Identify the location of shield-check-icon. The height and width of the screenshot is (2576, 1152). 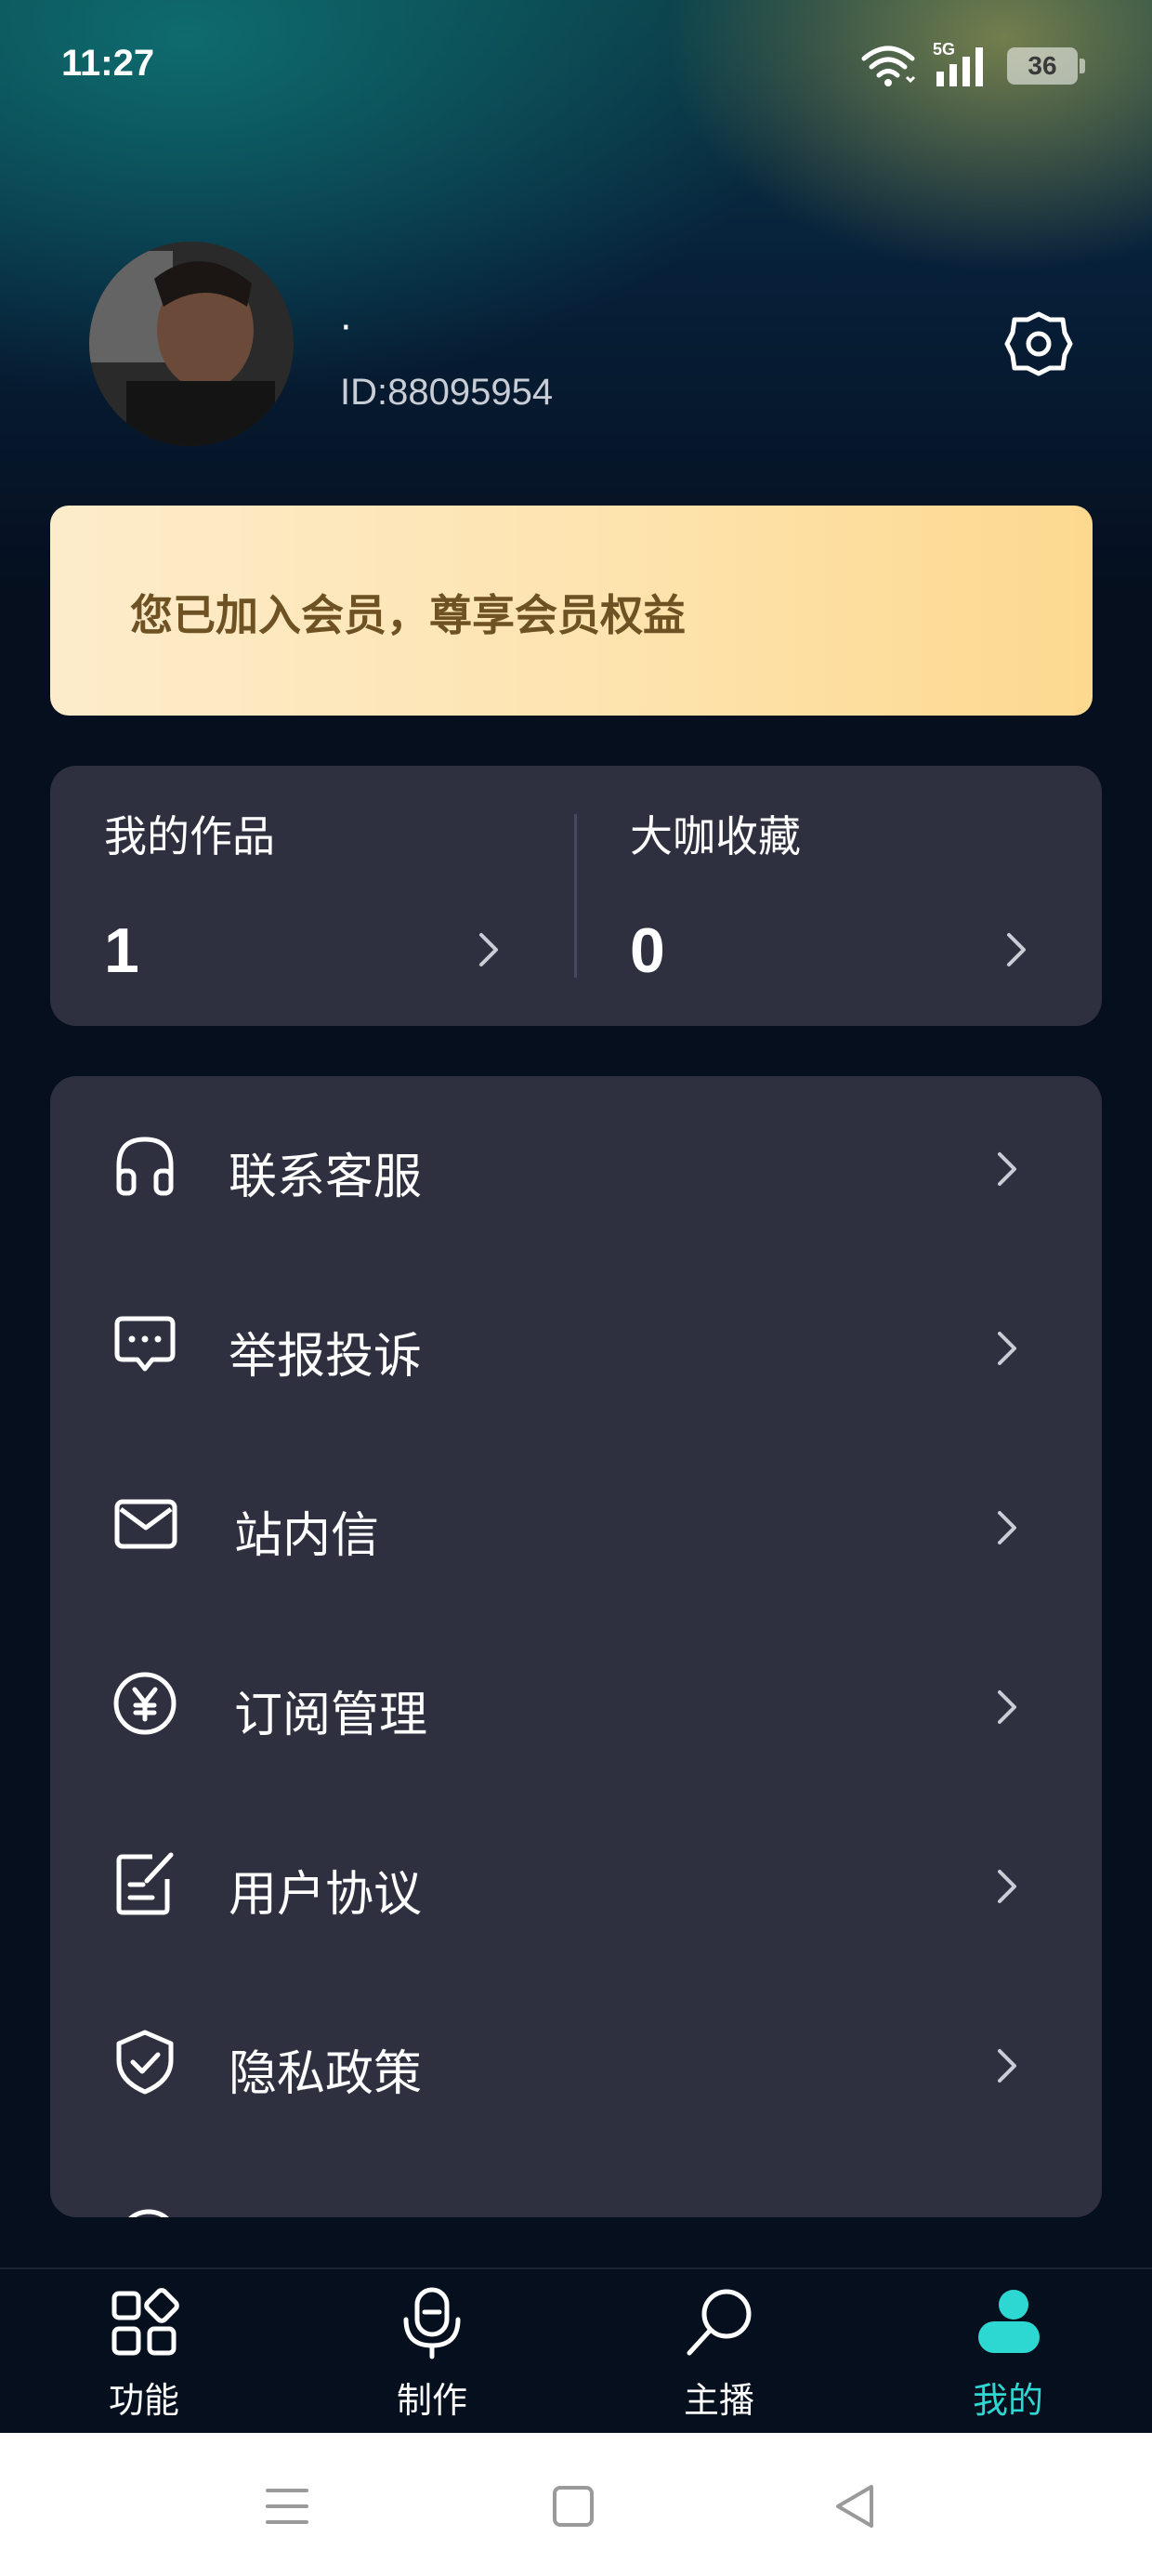
(145, 2062).